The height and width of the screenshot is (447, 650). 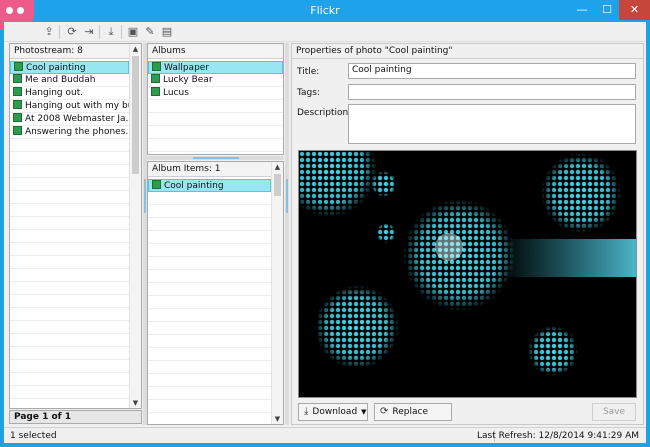 What do you see at coordinates (69, 132) in the screenshot?
I see `list-item: Answering the phones.` at bounding box center [69, 132].